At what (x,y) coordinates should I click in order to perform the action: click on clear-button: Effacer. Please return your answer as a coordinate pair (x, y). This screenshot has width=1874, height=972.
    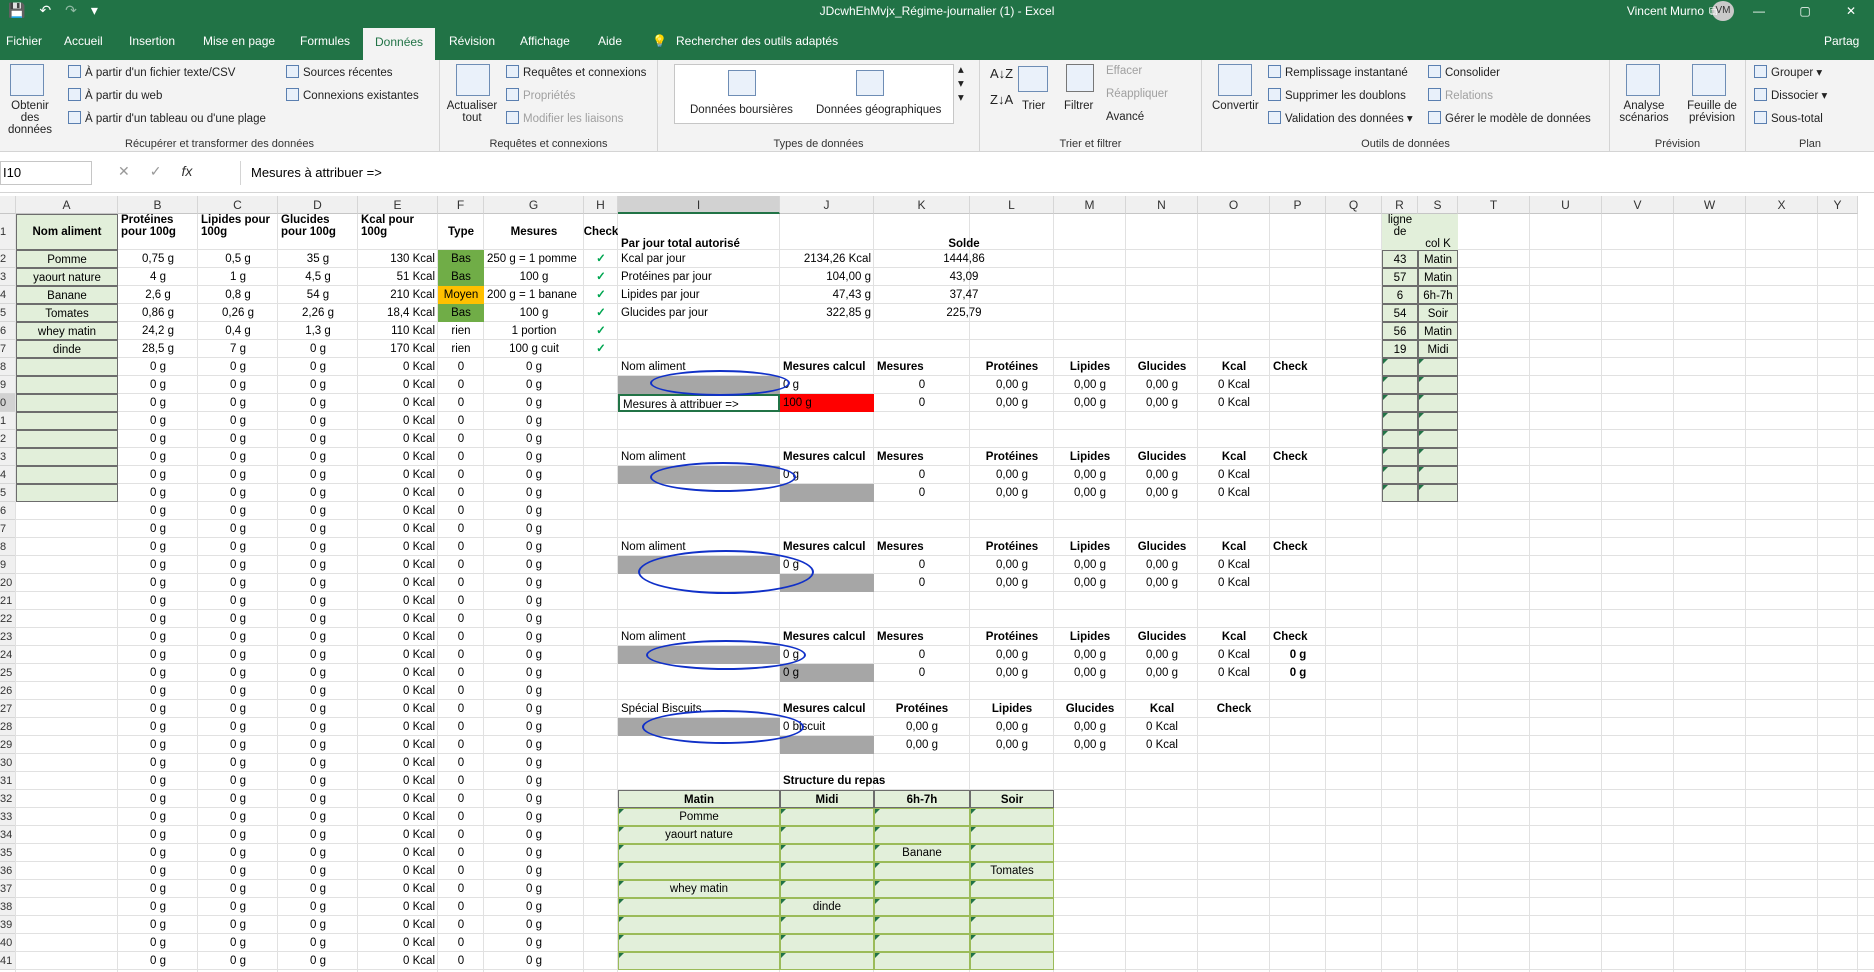
    Looking at the image, I should click on (1124, 71).